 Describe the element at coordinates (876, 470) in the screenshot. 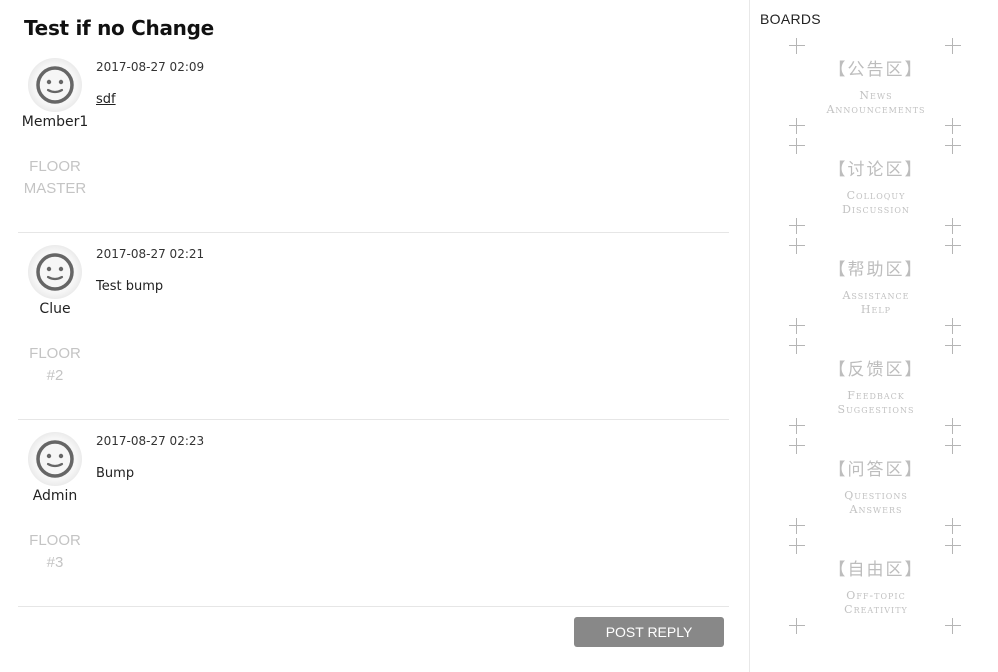

I see `board-name-cn: 【问答区】` at that location.